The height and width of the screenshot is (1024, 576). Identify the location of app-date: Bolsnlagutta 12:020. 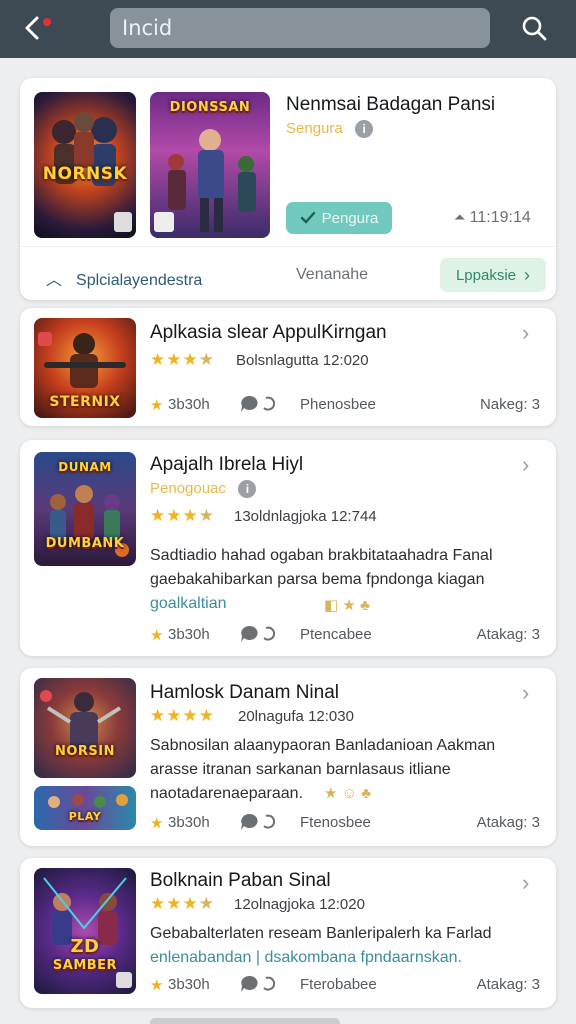
(302, 360).